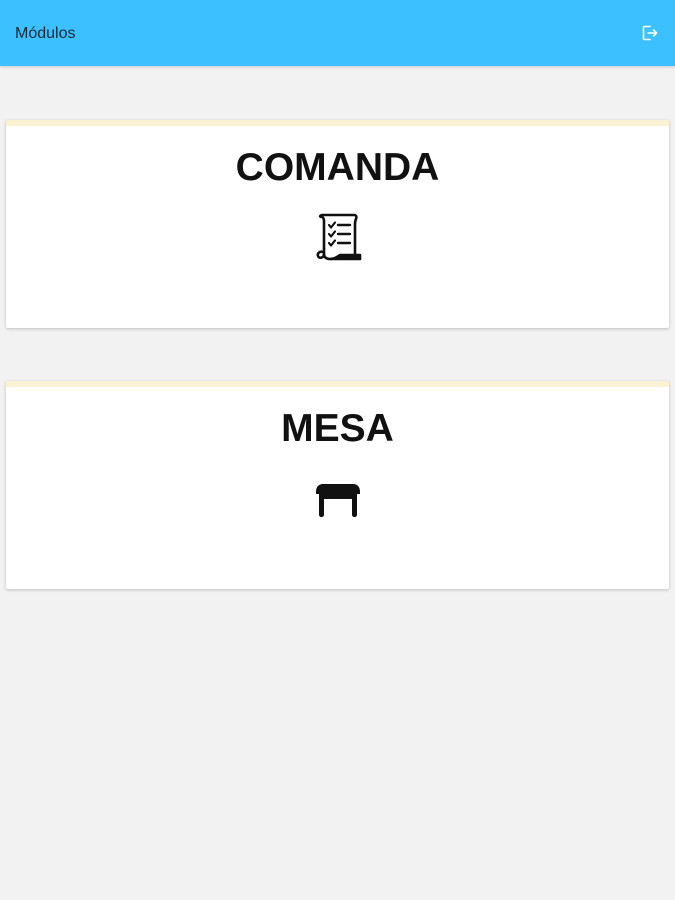  I want to click on module-label-comanda: COMANDA, so click(337, 167).